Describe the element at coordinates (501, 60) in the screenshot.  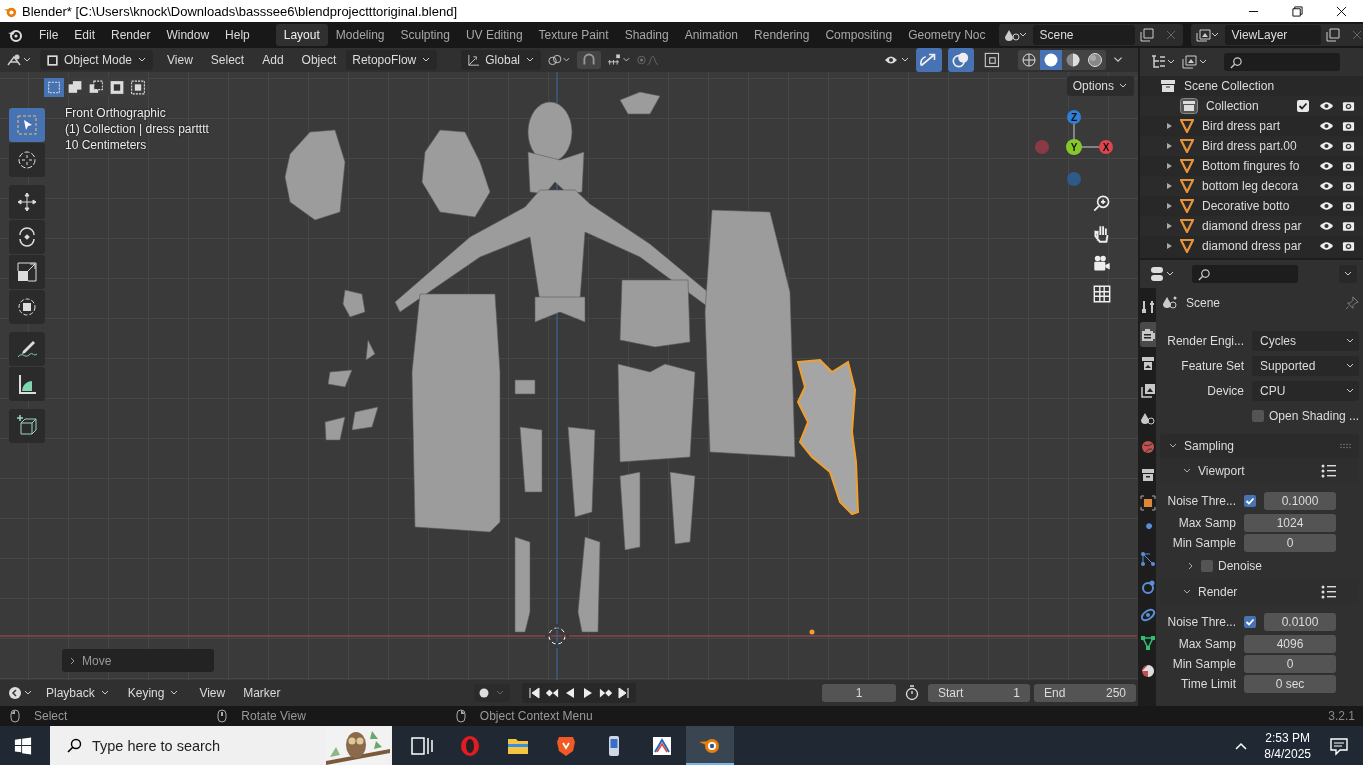
I see `orientation-dropdown: Global` at that location.